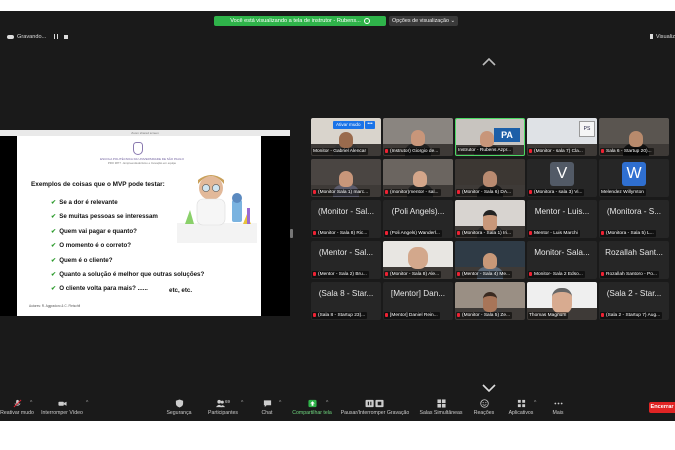 This screenshot has width=675, height=450. I want to click on more-options-button: •••, so click(370, 125).